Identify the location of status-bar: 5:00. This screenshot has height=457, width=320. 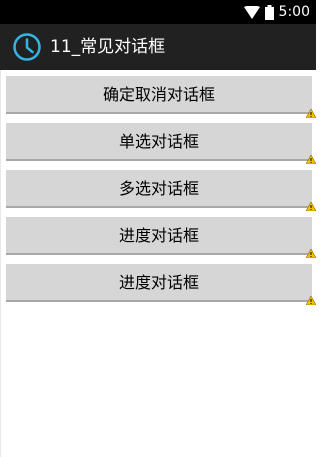
(158, 12).